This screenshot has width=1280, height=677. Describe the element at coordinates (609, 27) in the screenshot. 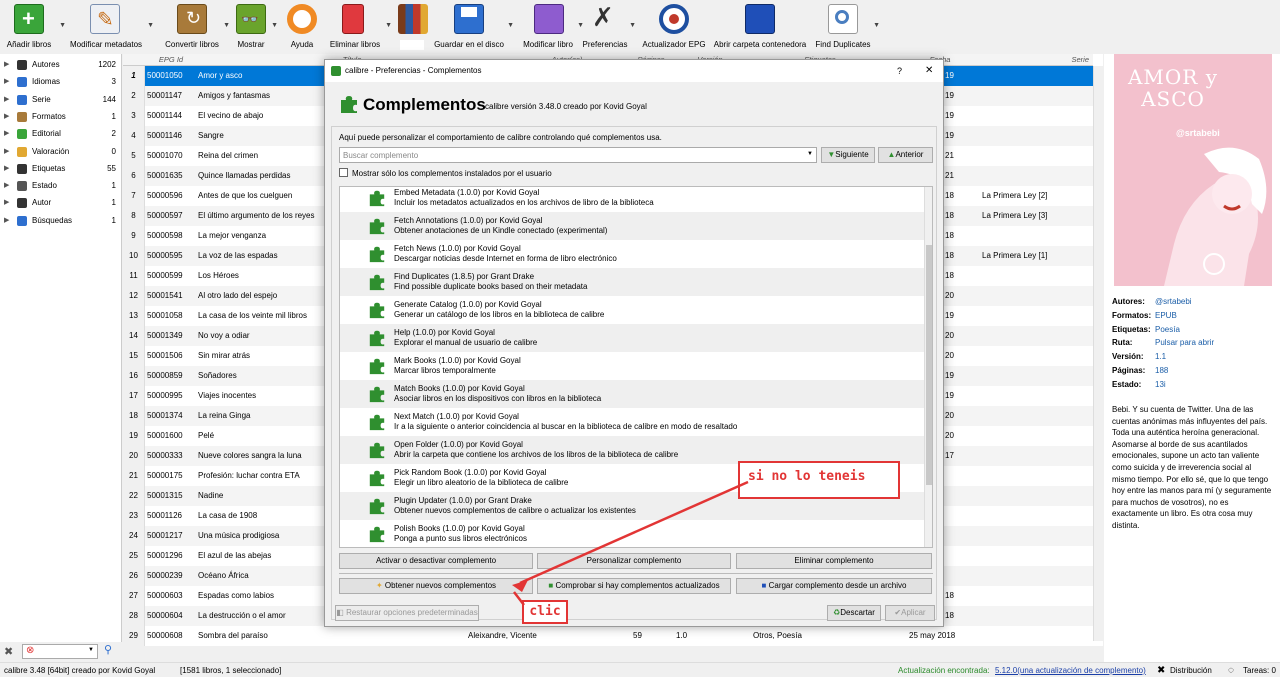

I see `preferences-button: ✗ Preferencias ▼` at that location.